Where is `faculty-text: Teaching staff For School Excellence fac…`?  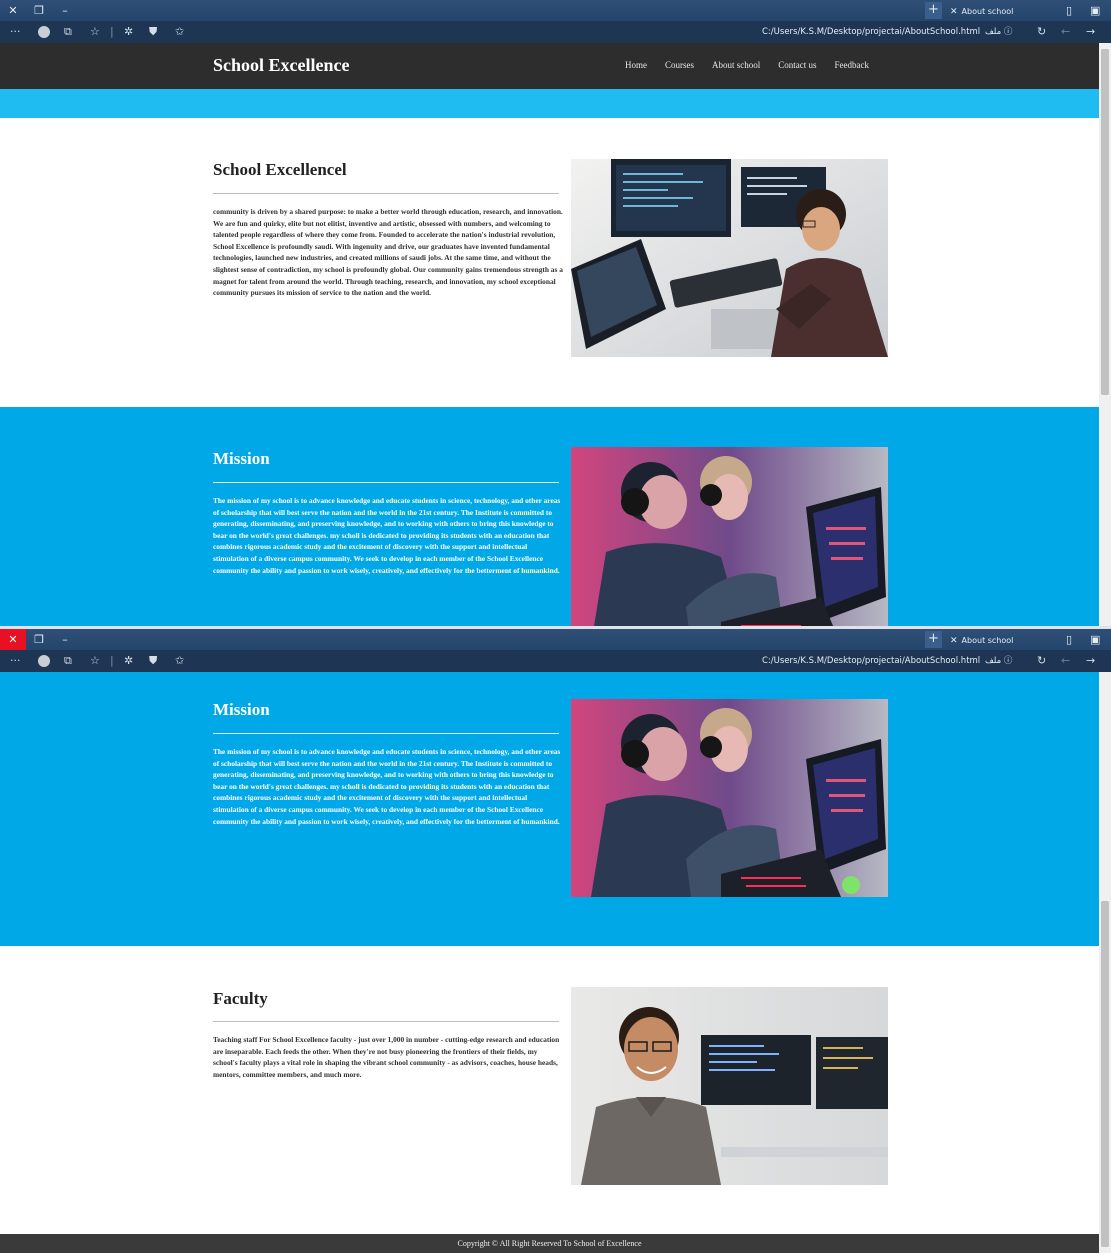
faculty-text: Teaching staff For School Excellence fac… is located at coordinates (386, 1057).